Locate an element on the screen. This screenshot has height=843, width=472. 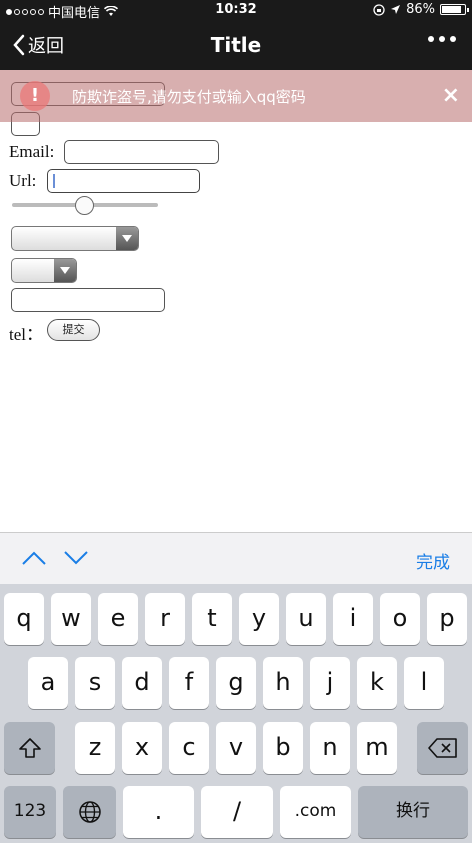
key-g: g is located at coordinates (236, 683).